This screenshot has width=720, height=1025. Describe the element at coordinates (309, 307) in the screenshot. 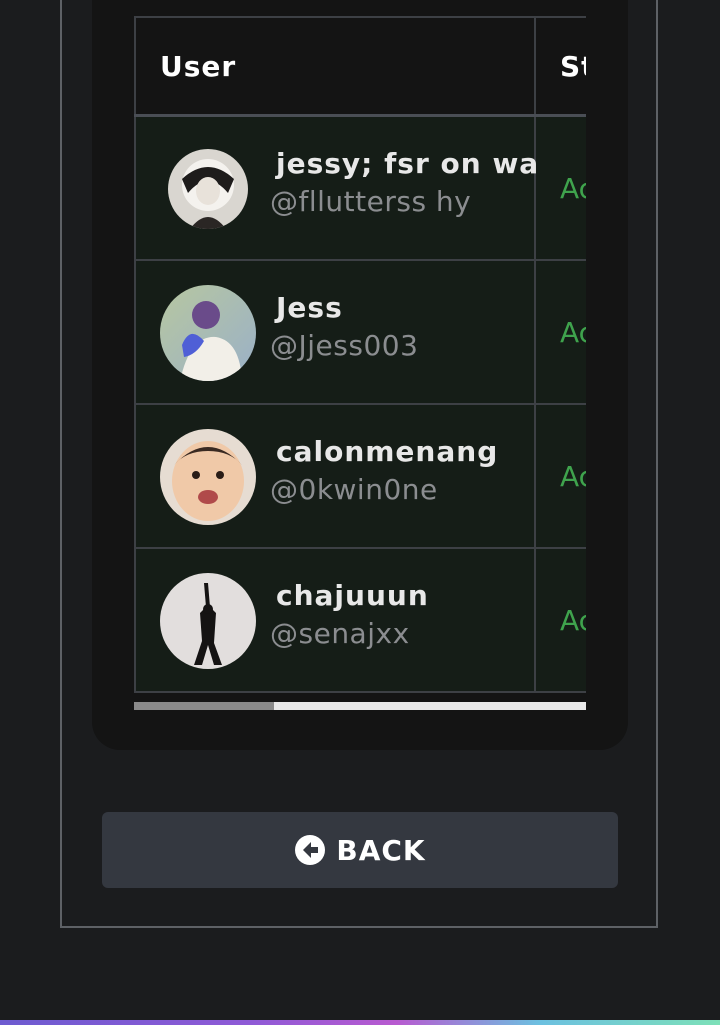

I see `user-display-name: Jess` at that location.